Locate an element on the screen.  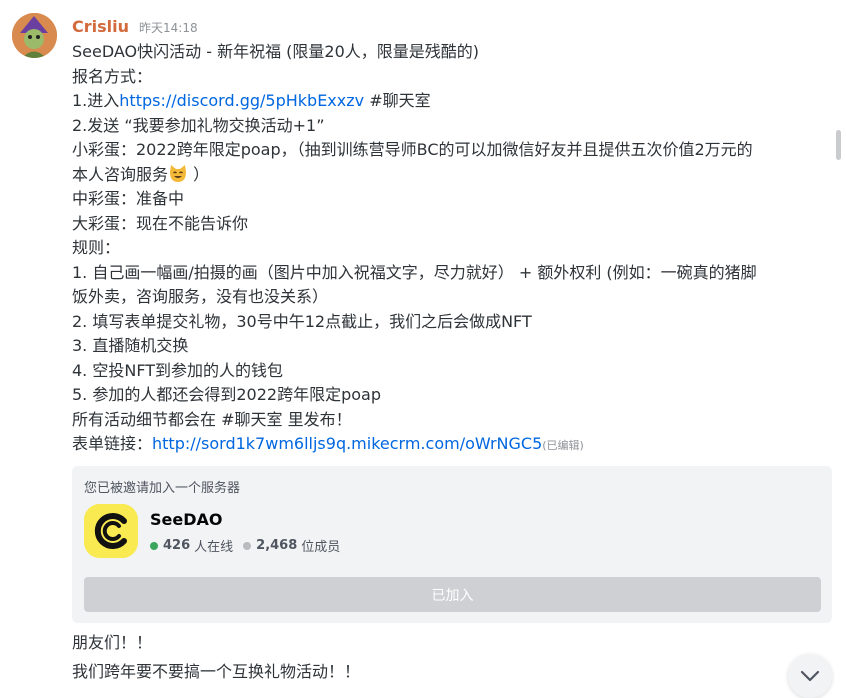
rule-3: 3. 直播随机交换 is located at coordinates (130, 345).